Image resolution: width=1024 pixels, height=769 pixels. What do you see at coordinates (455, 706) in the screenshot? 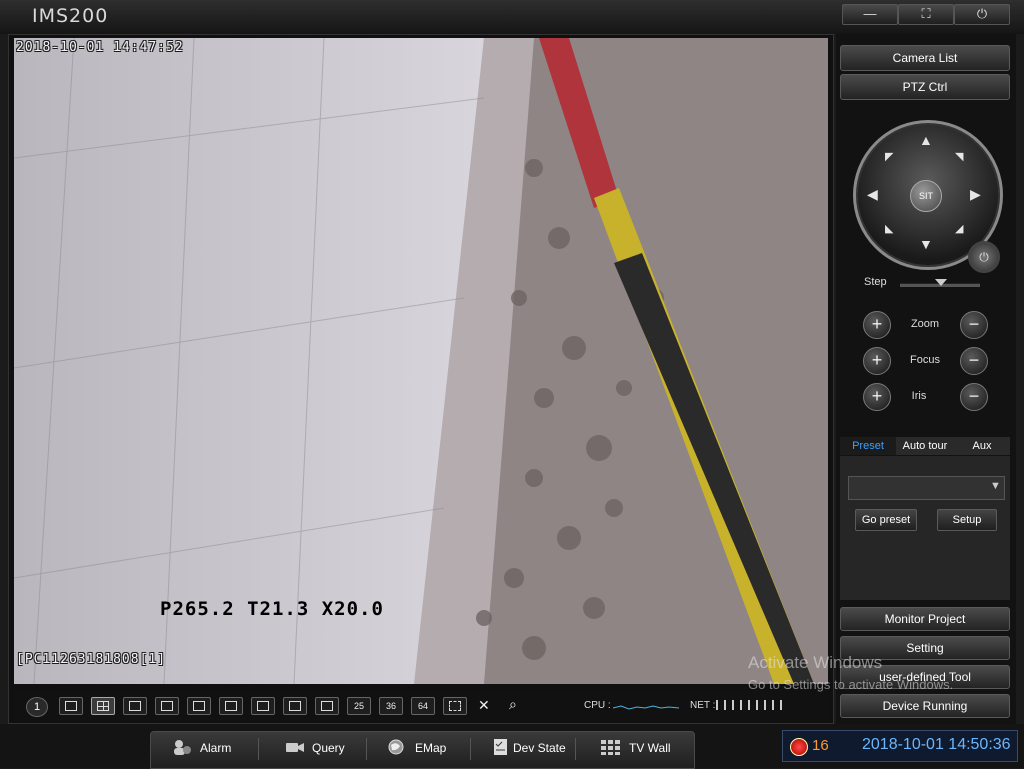
I see `fullscreen-icon` at bounding box center [455, 706].